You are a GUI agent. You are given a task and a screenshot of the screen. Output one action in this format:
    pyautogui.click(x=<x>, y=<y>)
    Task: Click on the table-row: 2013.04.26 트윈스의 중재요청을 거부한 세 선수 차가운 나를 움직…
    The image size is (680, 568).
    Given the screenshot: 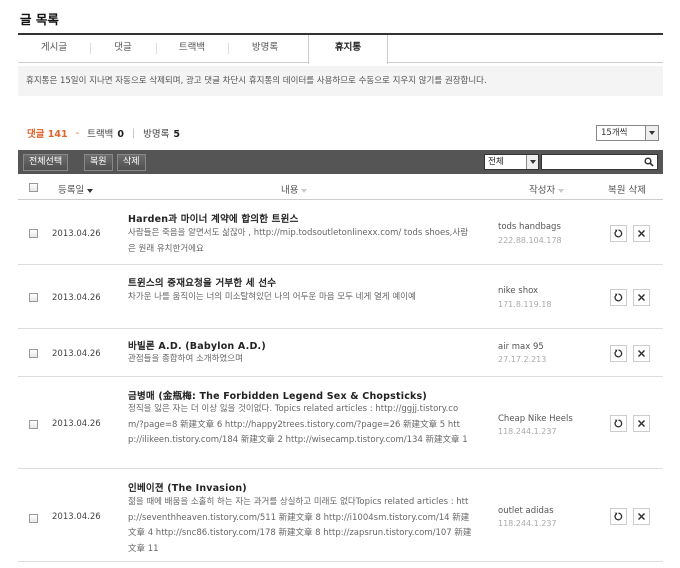 What is the action you would take?
    pyautogui.click(x=340, y=297)
    